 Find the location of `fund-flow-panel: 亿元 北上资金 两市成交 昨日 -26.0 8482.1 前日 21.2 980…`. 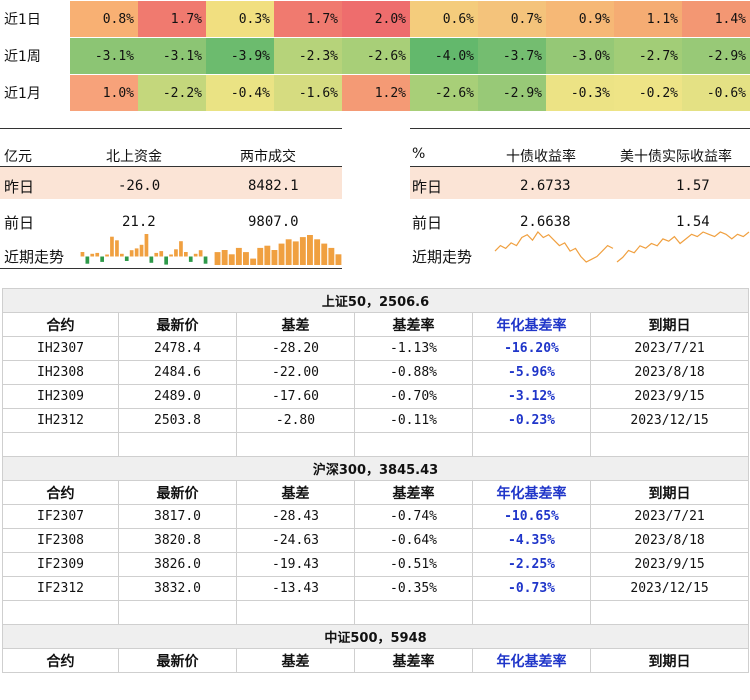

fund-flow-panel: 亿元 北上资金 两市成交 昨日 -26.0 8482.1 前日 21.2 980… is located at coordinates (171, 198).